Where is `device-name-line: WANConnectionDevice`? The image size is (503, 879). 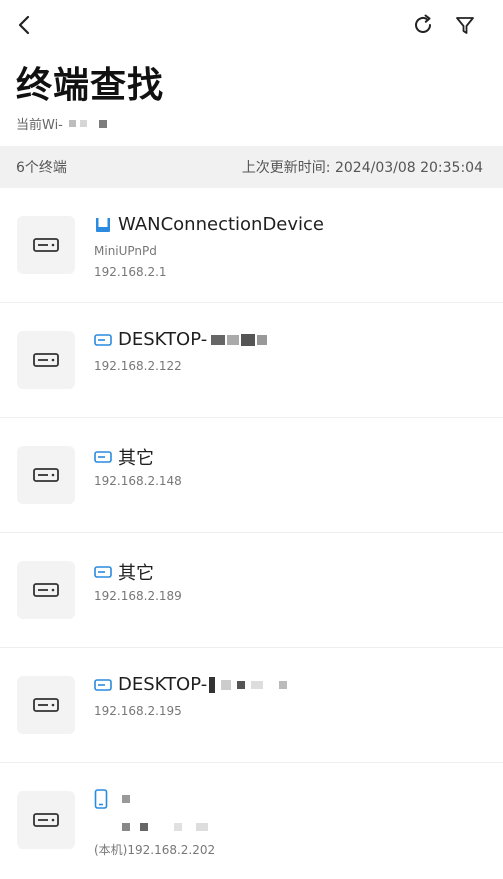
device-name-line: WANConnectionDevice is located at coordinates (209, 224).